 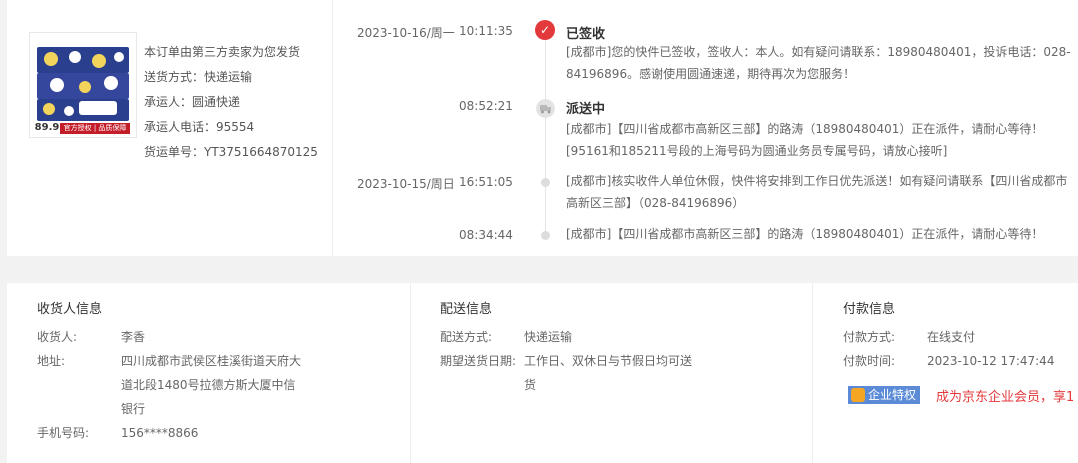 I want to click on delivery-method-value: 快递运输, so click(x=548, y=337).